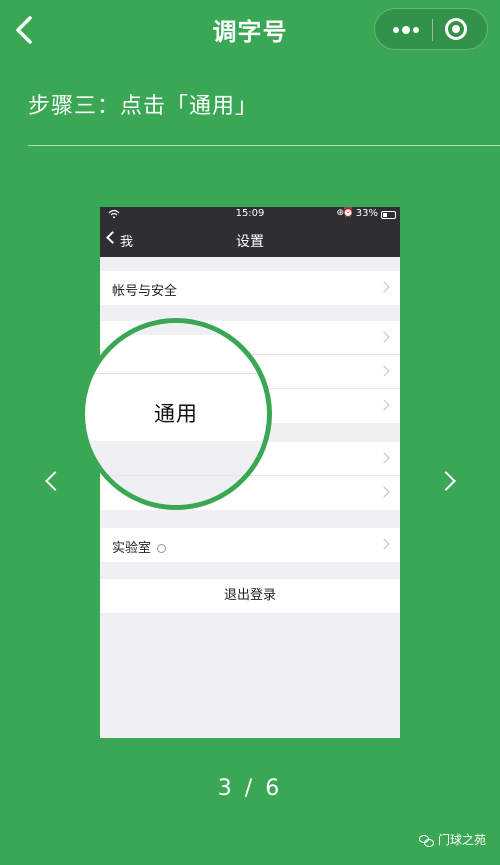 This screenshot has width=500, height=865. I want to click on capsule-divider, so click(432, 30).